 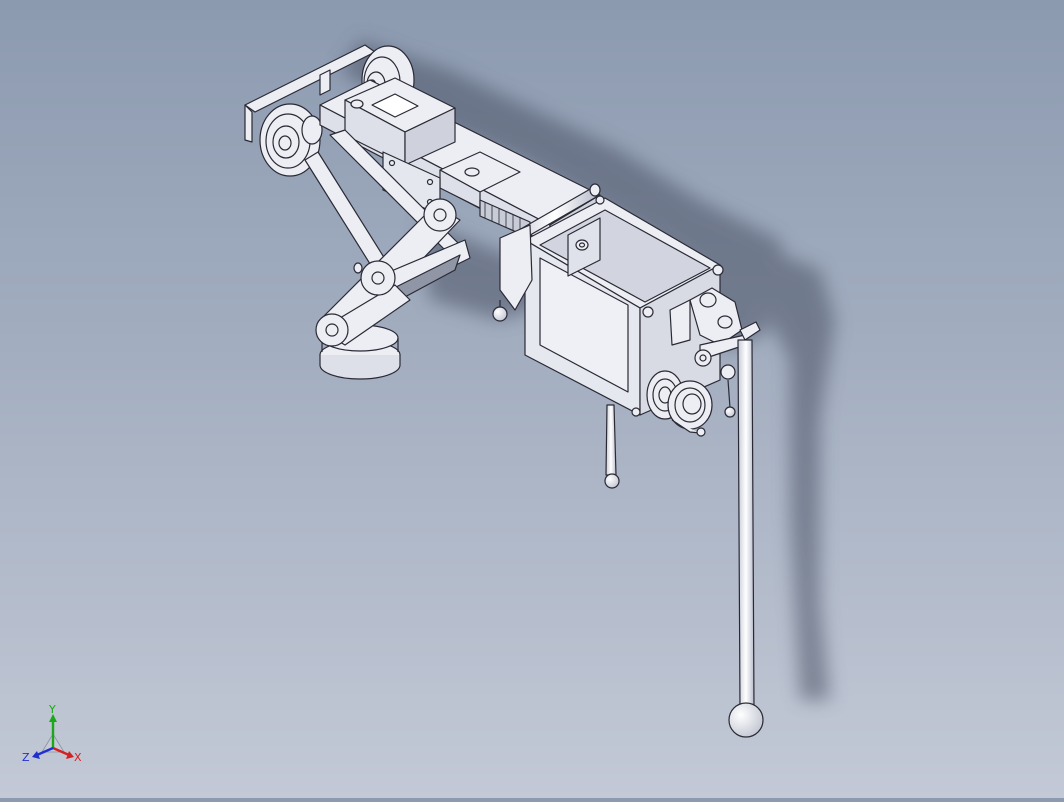 What do you see at coordinates (78, 757) in the screenshot?
I see `x-axis-label: X` at bounding box center [78, 757].